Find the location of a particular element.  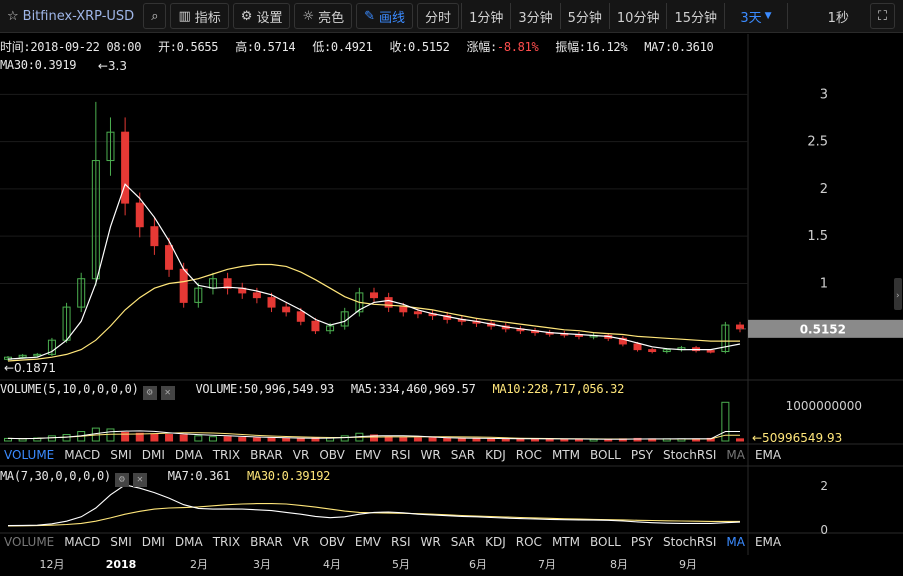

y-tick-label: 1.5 is located at coordinates (817, 236).